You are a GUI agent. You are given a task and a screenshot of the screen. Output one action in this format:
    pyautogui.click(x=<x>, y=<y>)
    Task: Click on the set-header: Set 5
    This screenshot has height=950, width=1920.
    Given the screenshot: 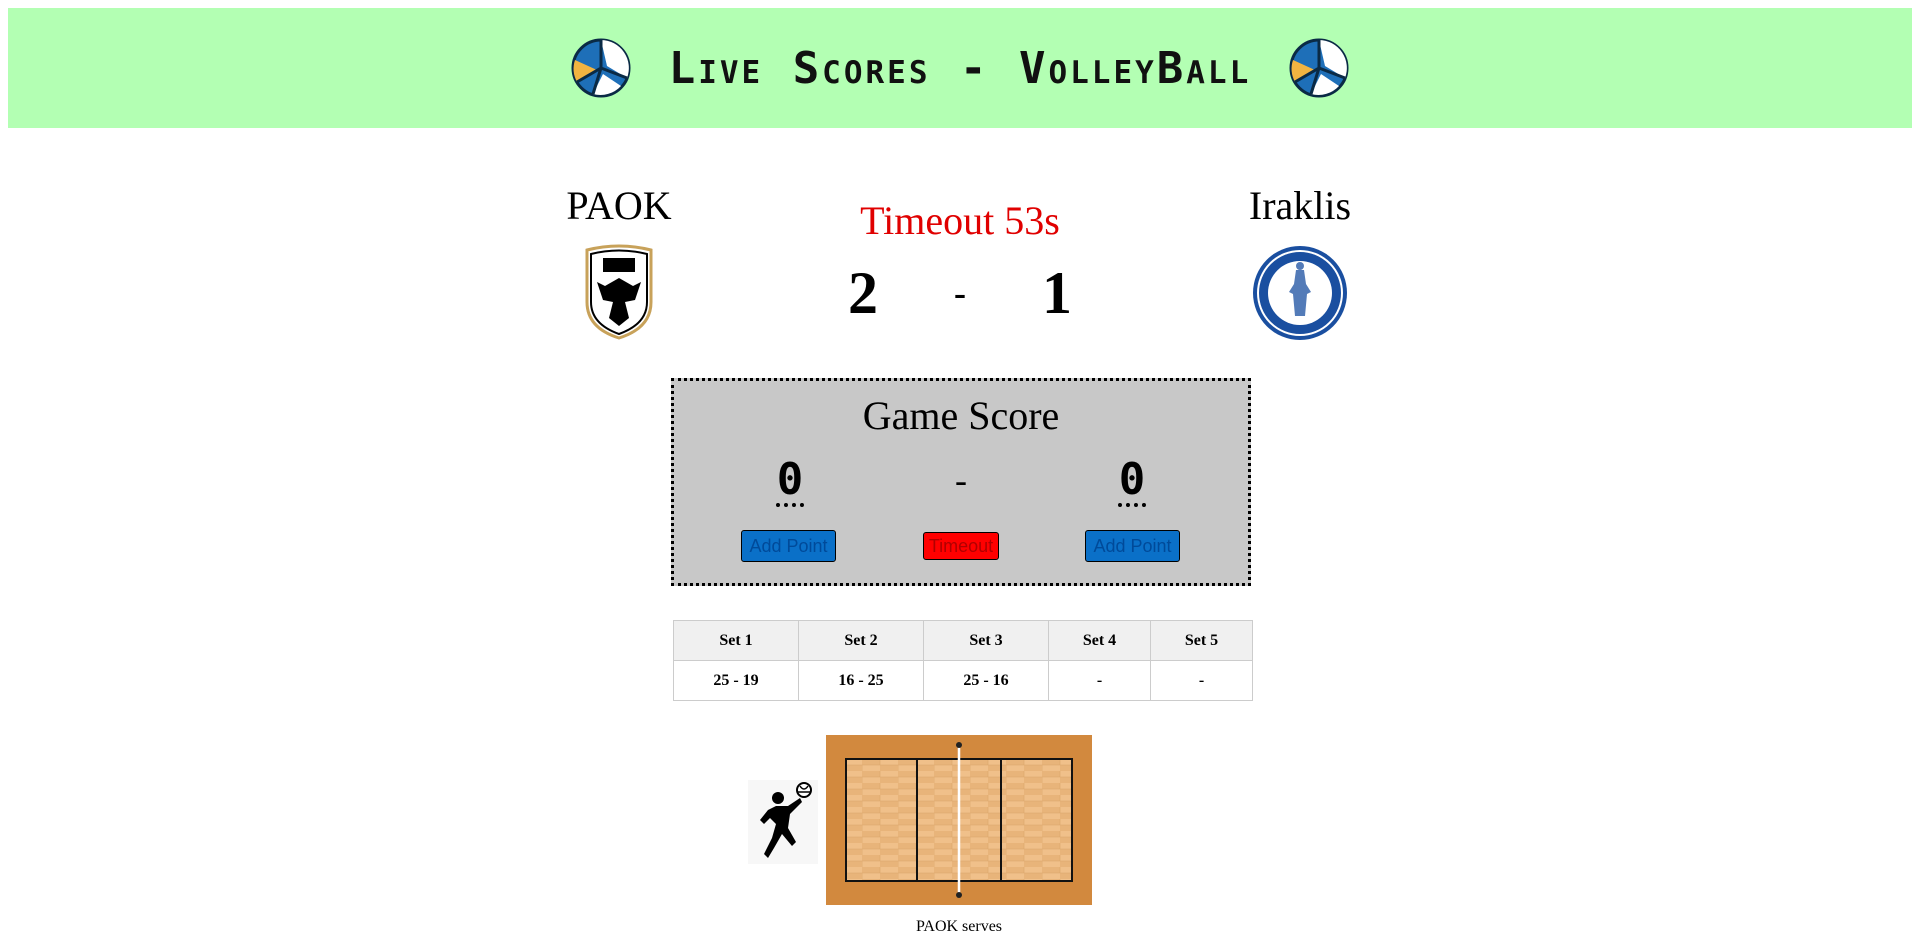 What is the action you would take?
    pyautogui.click(x=1201, y=640)
    